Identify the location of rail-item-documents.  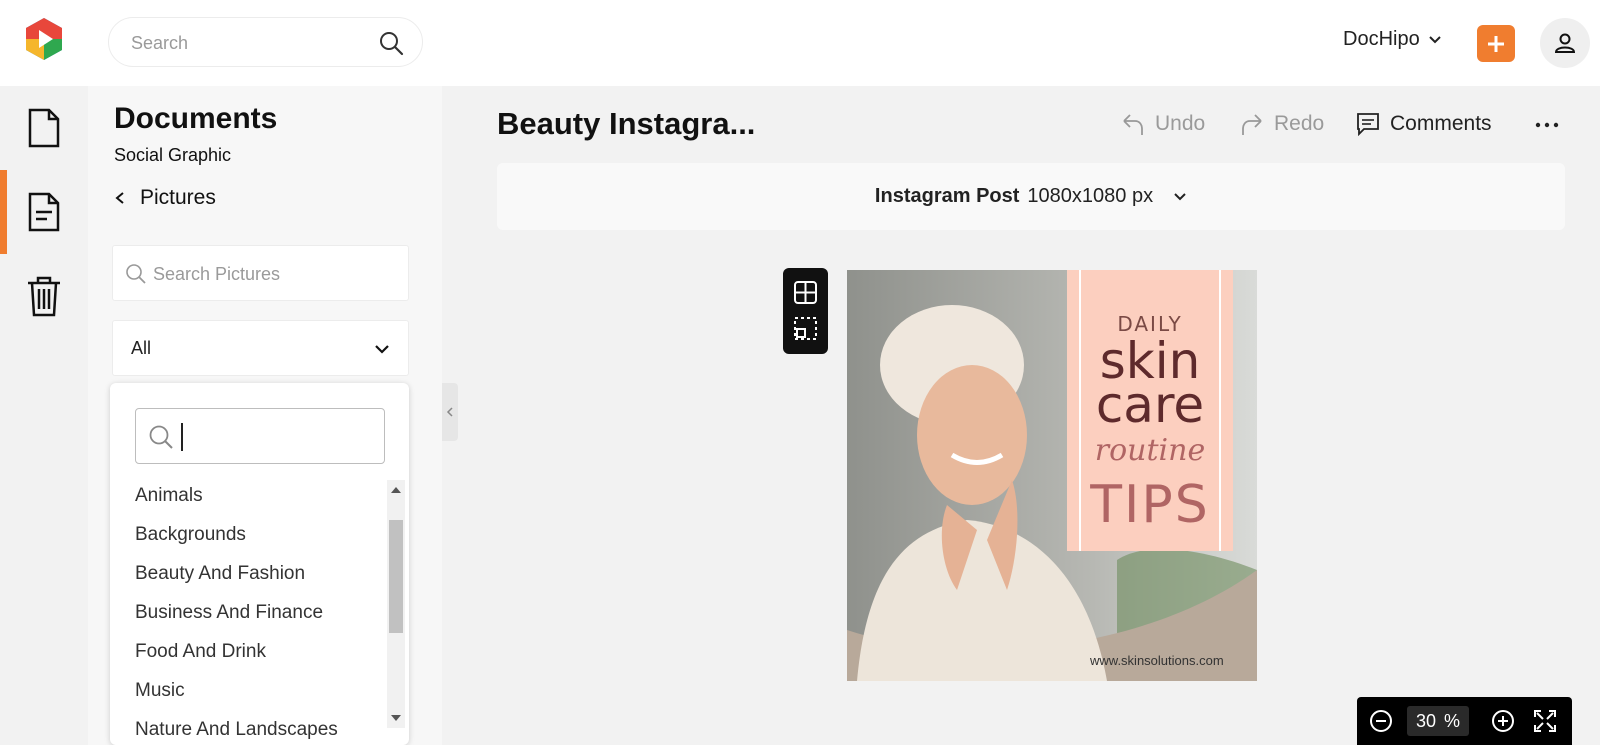
(44, 128).